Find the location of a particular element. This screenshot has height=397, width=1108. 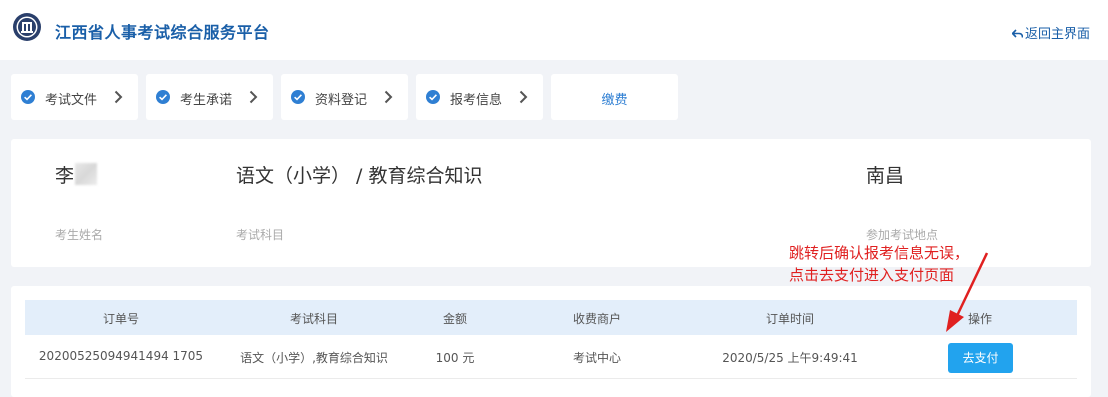

go-pay-button: 去支付 is located at coordinates (980, 358).